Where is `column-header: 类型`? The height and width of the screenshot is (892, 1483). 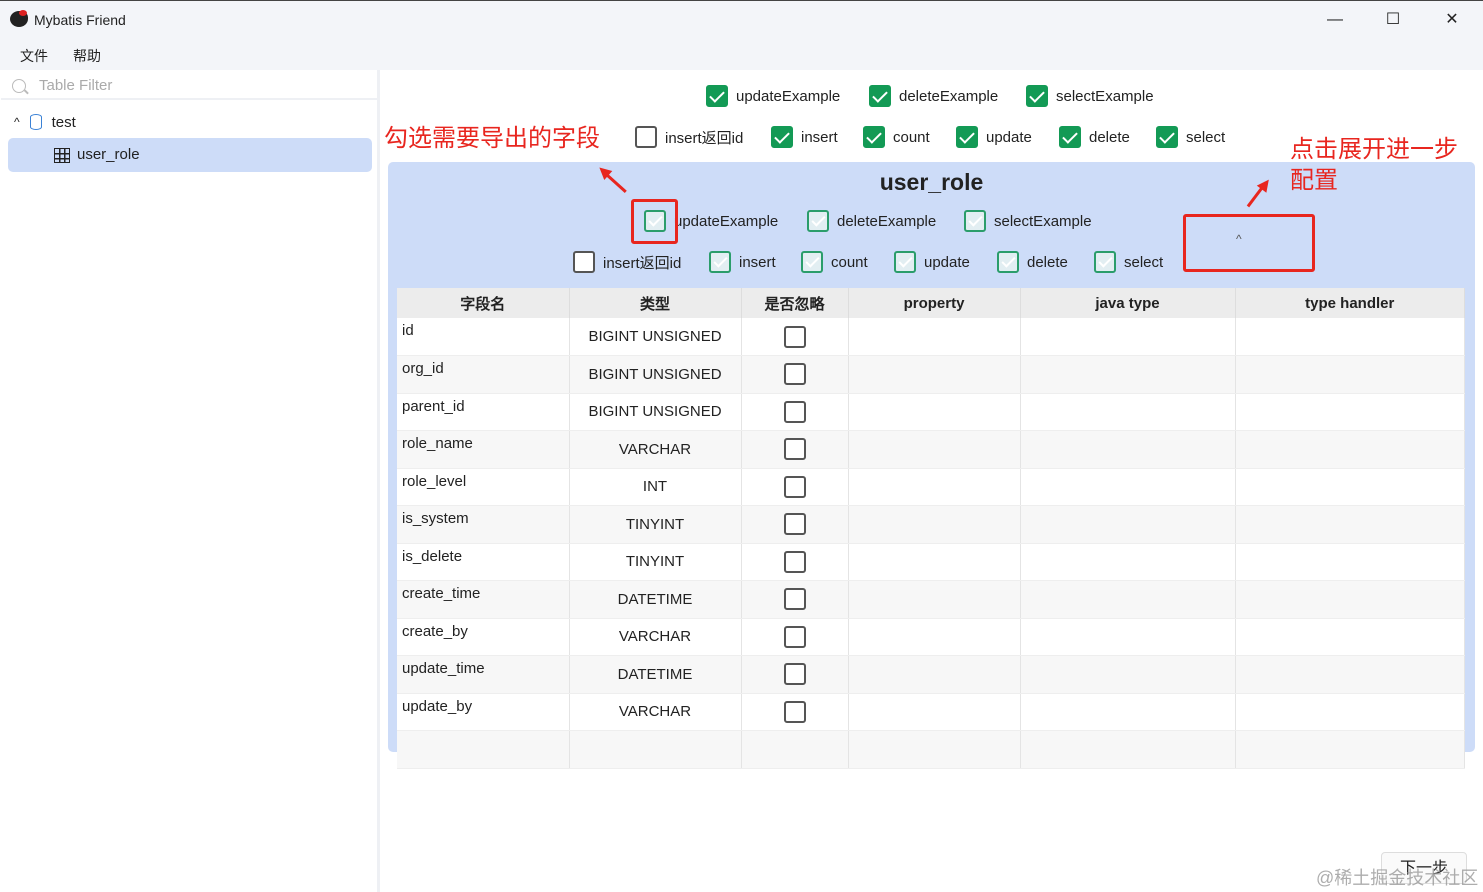 column-header: 类型 is located at coordinates (655, 303).